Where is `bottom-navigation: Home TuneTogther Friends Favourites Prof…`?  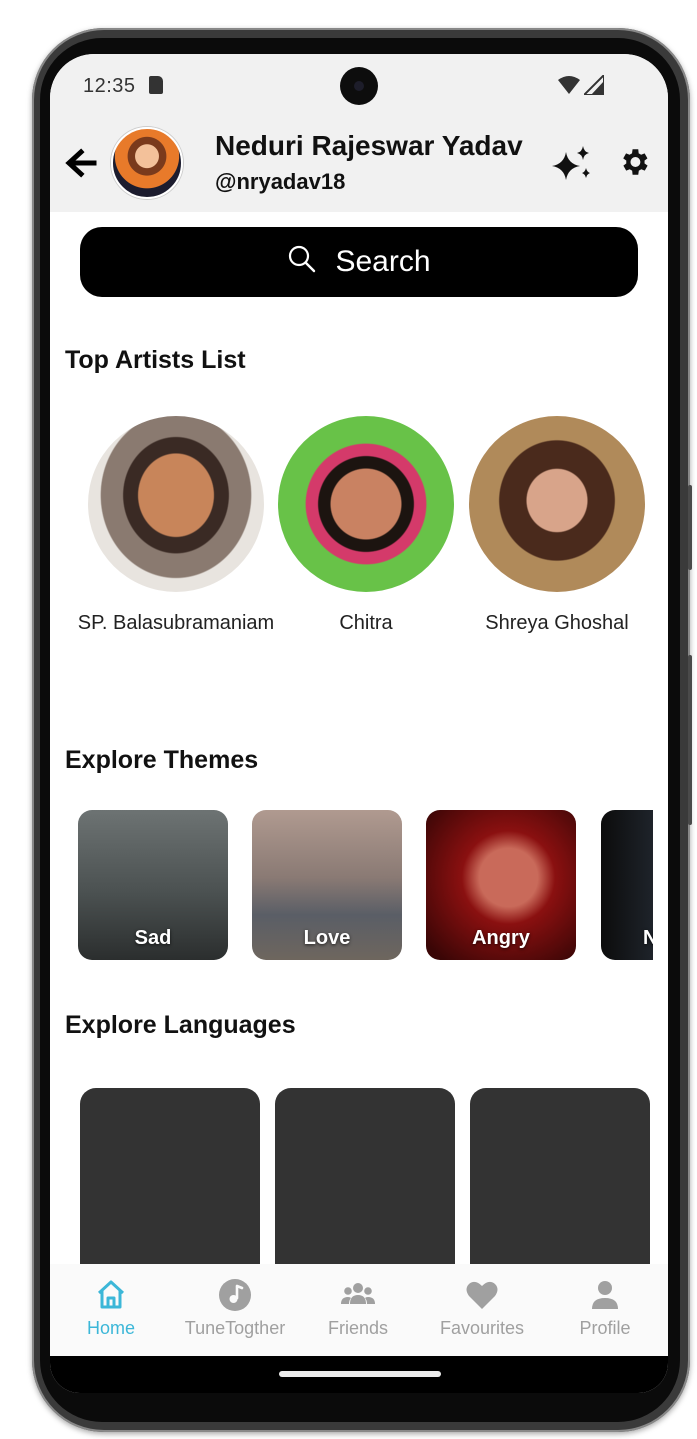
bottom-navigation: Home TuneTogther Friends Favourites Prof… is located at coordinates (359, 1310).